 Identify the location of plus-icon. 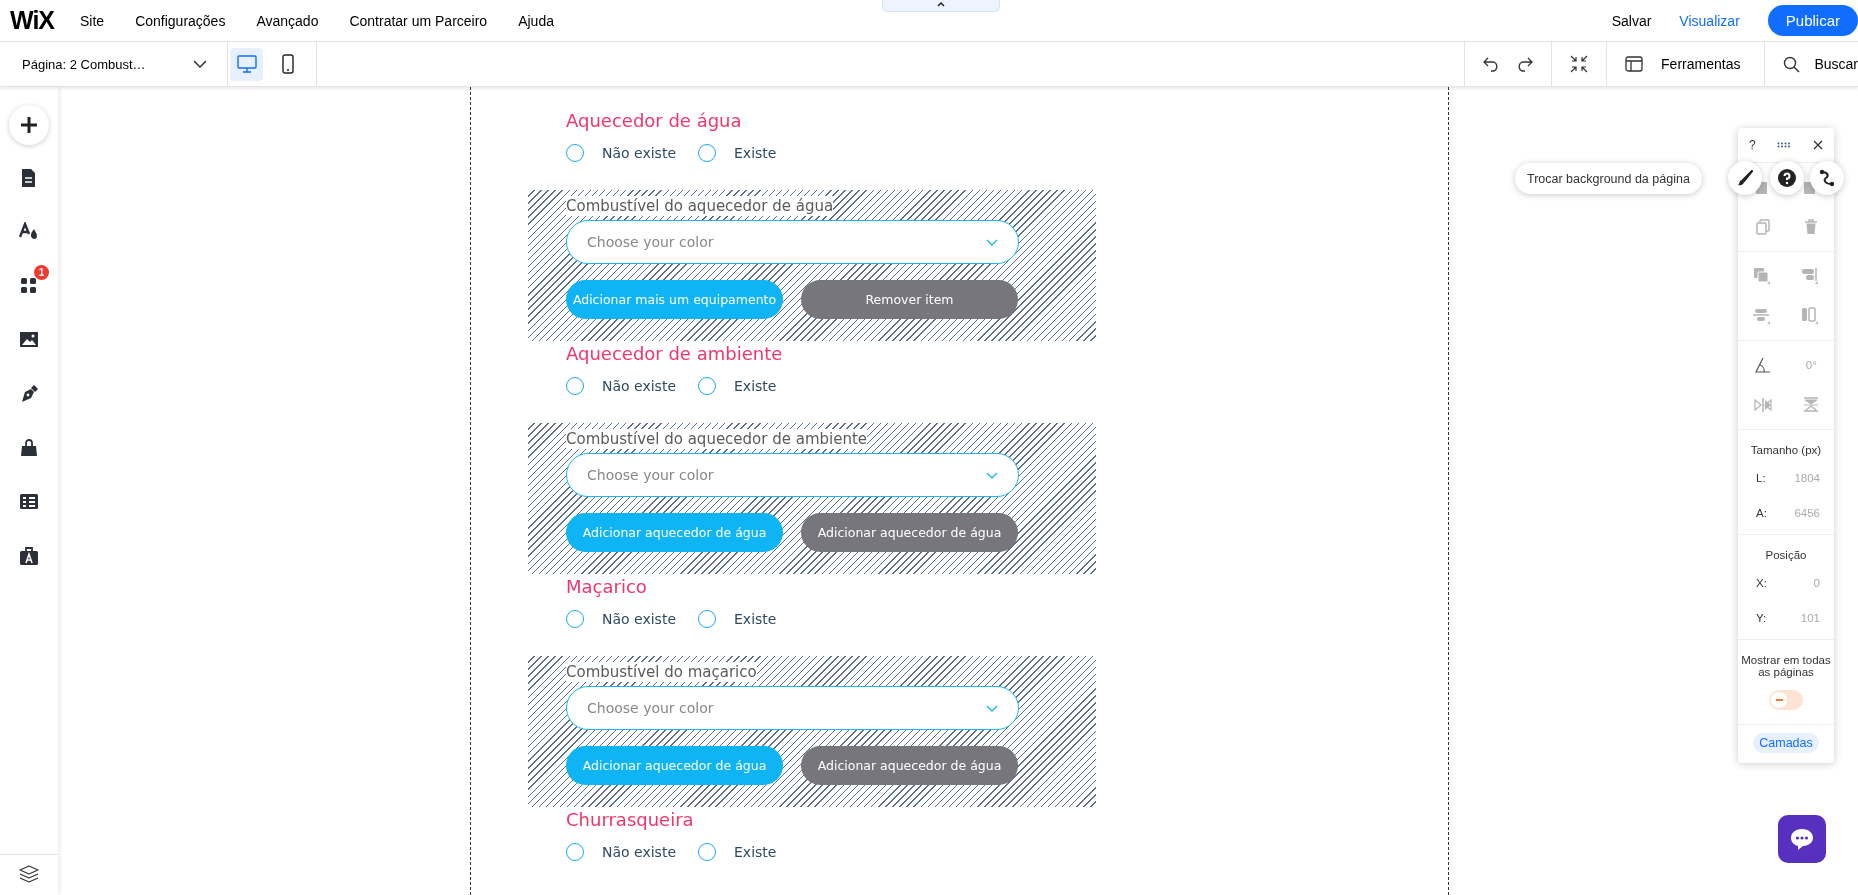
(29, 125).